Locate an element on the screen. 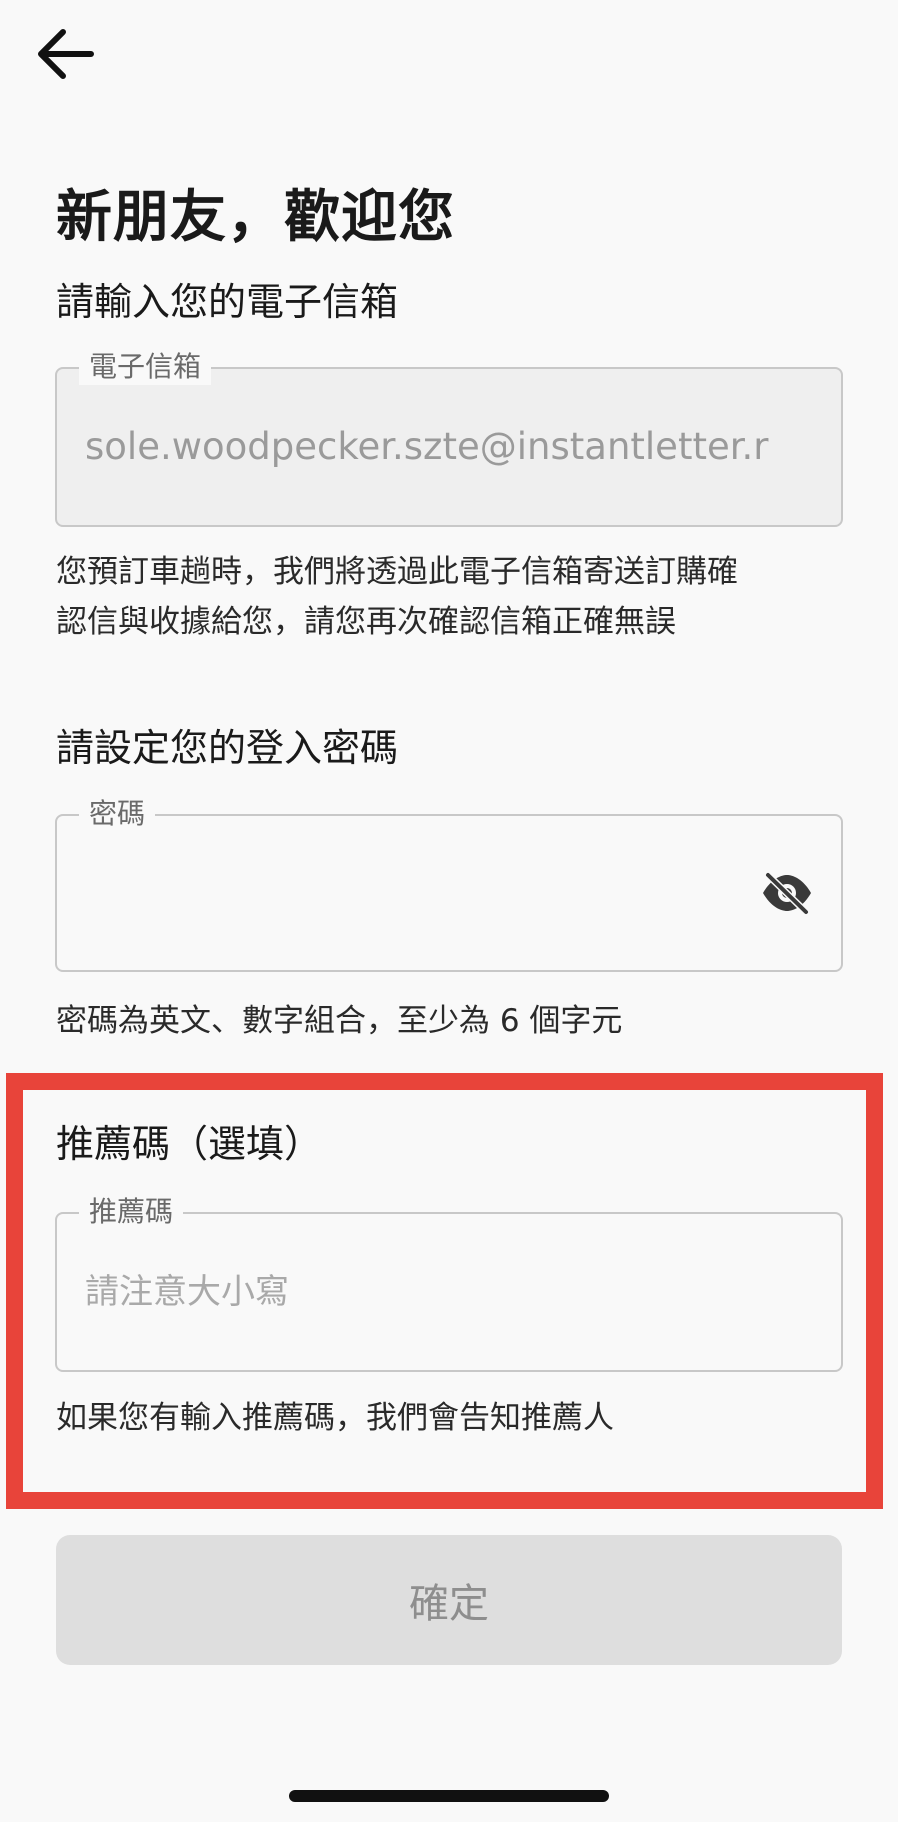 This screenshot has height=1822, width=898. password-field: 密碼 is located at coordinates (449, 884).